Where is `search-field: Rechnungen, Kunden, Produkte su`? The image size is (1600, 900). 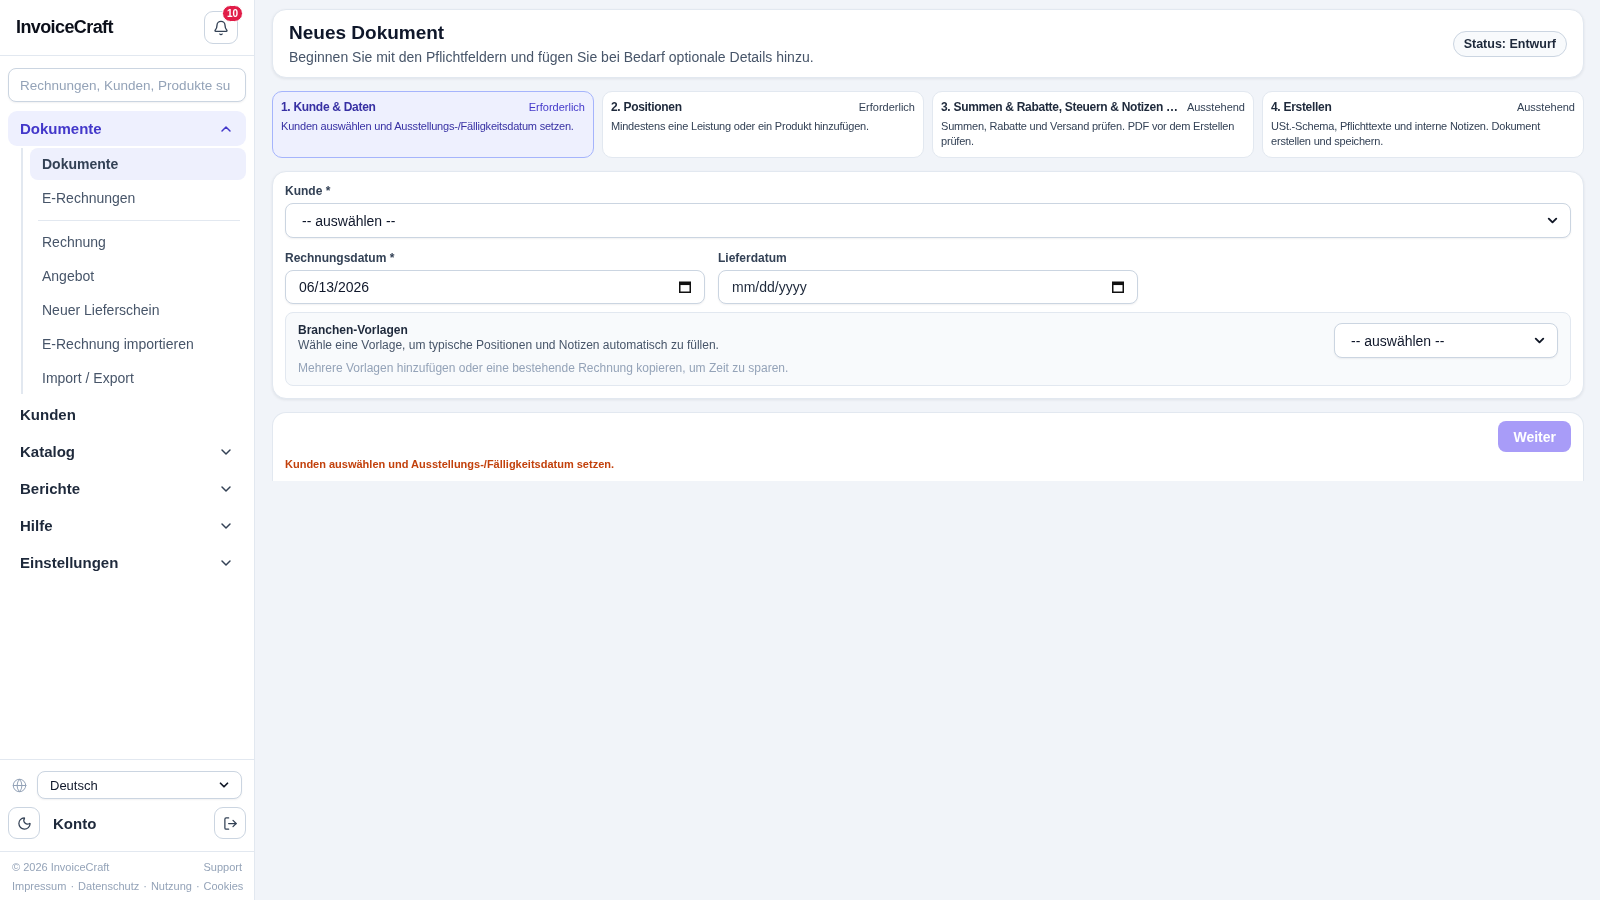
search-field: Rechnungen, Kunden, Produkte su is located at coordinates (127, 85).